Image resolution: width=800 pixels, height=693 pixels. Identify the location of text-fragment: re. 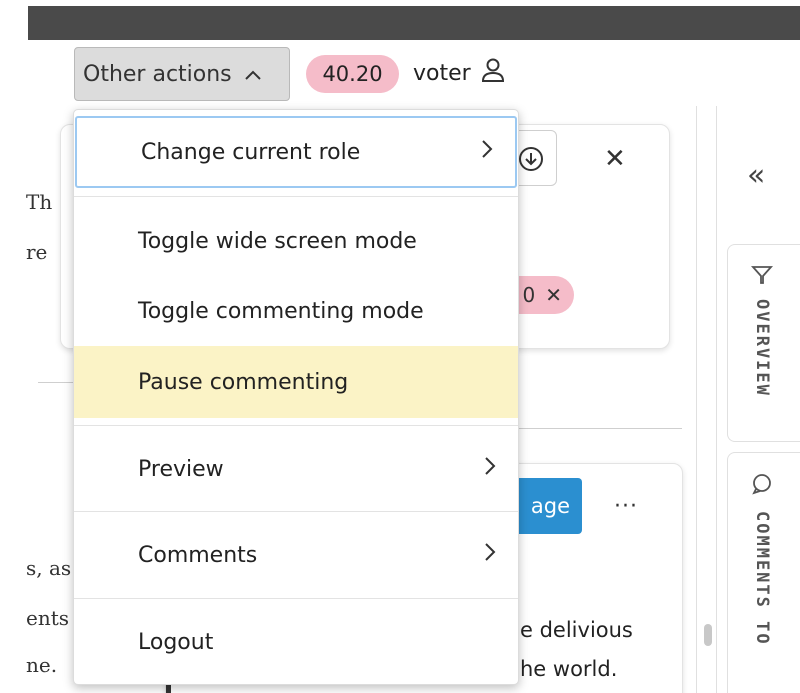
(37, 252).